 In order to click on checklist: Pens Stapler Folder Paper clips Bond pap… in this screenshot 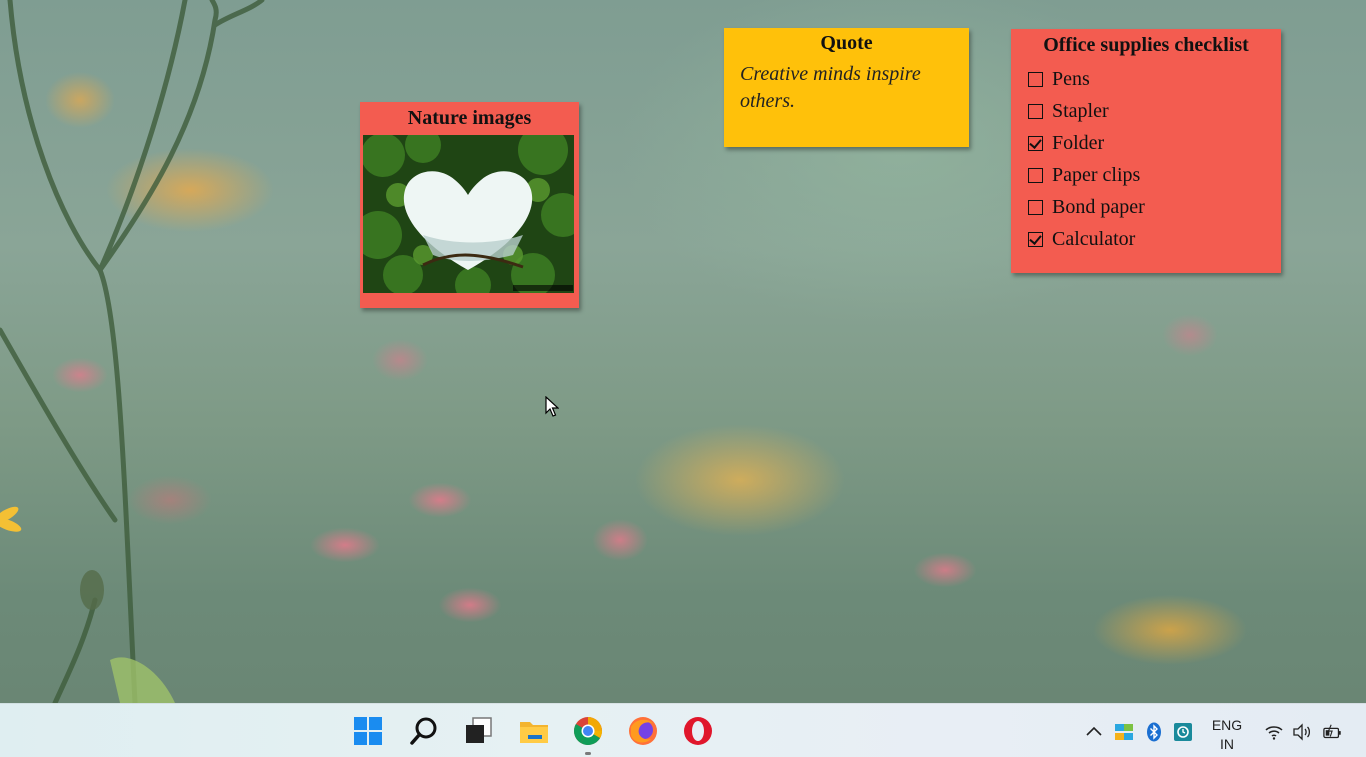, I will do `click(1146, 159)`.